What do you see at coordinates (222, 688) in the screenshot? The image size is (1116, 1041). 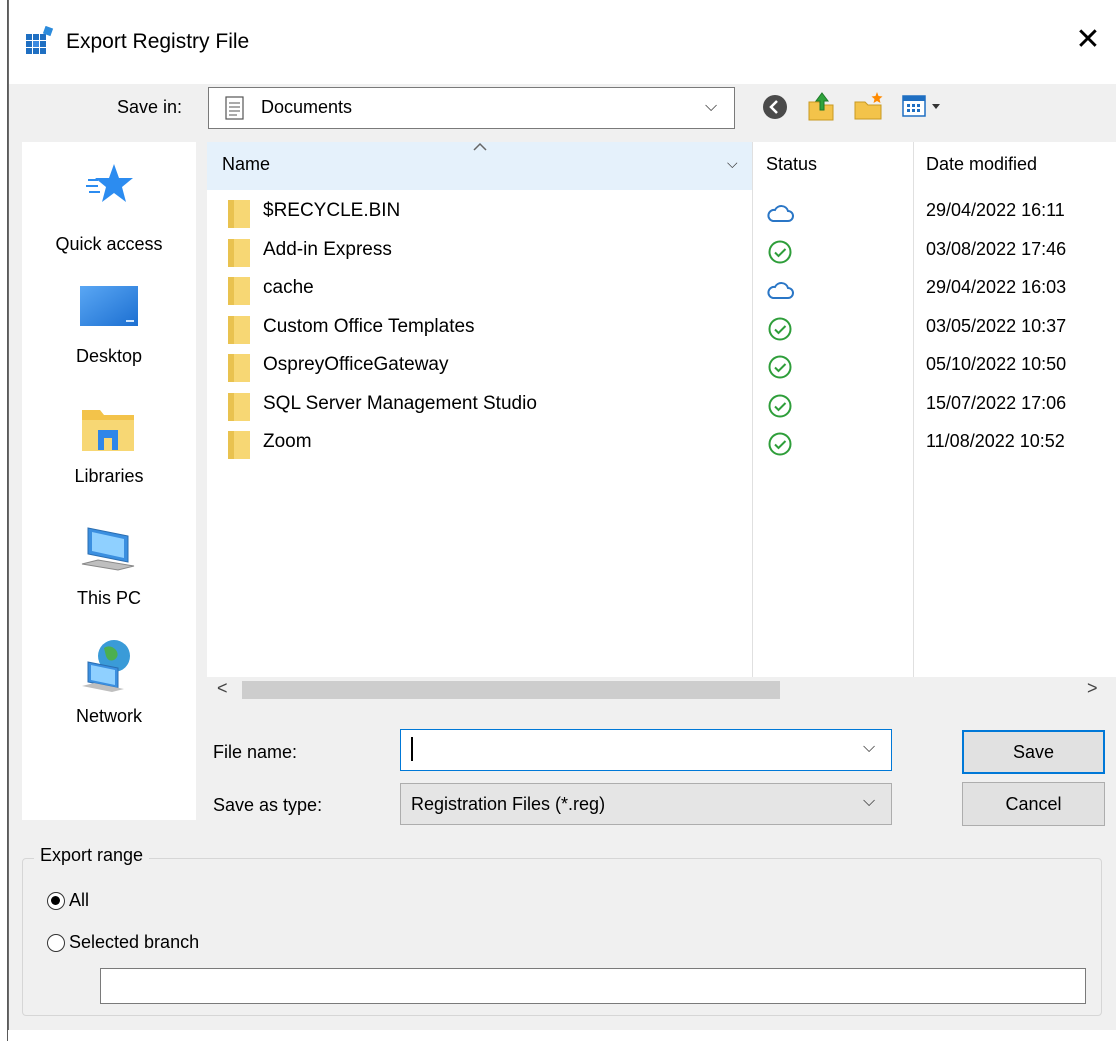 I see `scroll-left-arrow: <` at bounding box center [222, 688].